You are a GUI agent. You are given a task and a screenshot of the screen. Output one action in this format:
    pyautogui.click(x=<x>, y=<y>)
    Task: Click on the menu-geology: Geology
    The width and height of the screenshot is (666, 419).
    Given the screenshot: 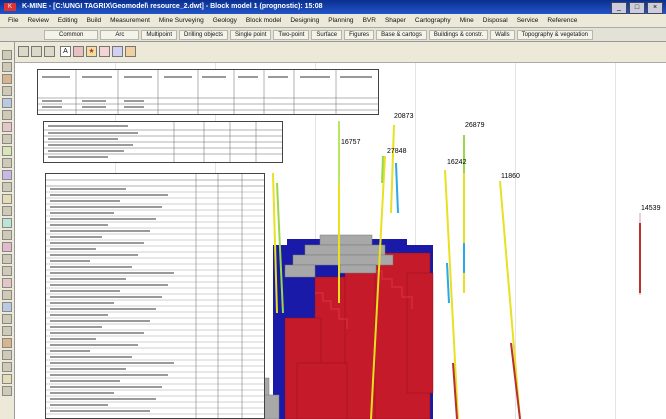 What is the action you would take?
    pyautogui.click(x=225, y=20)
    